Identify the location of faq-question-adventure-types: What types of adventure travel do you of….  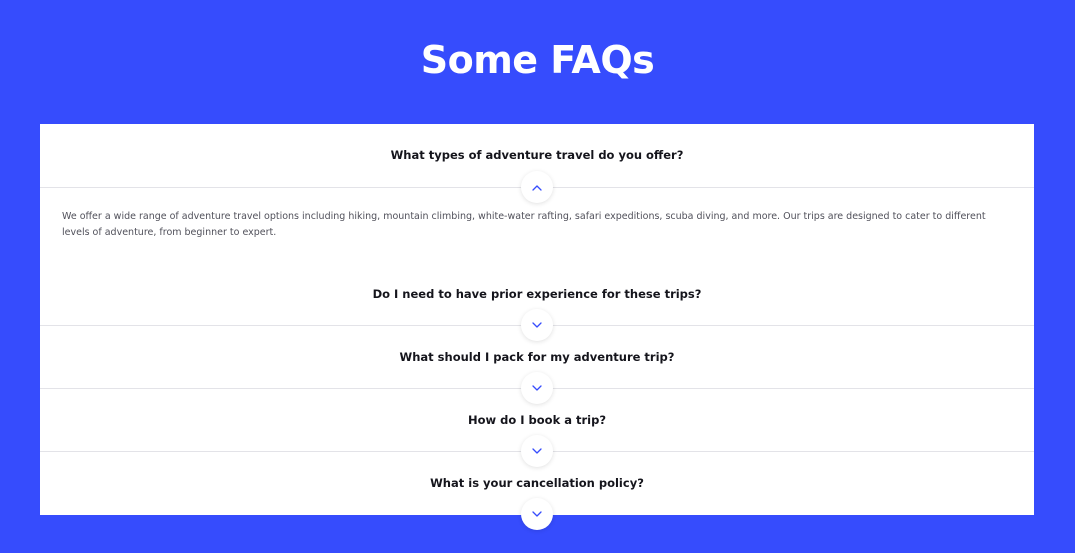
(537, 155).